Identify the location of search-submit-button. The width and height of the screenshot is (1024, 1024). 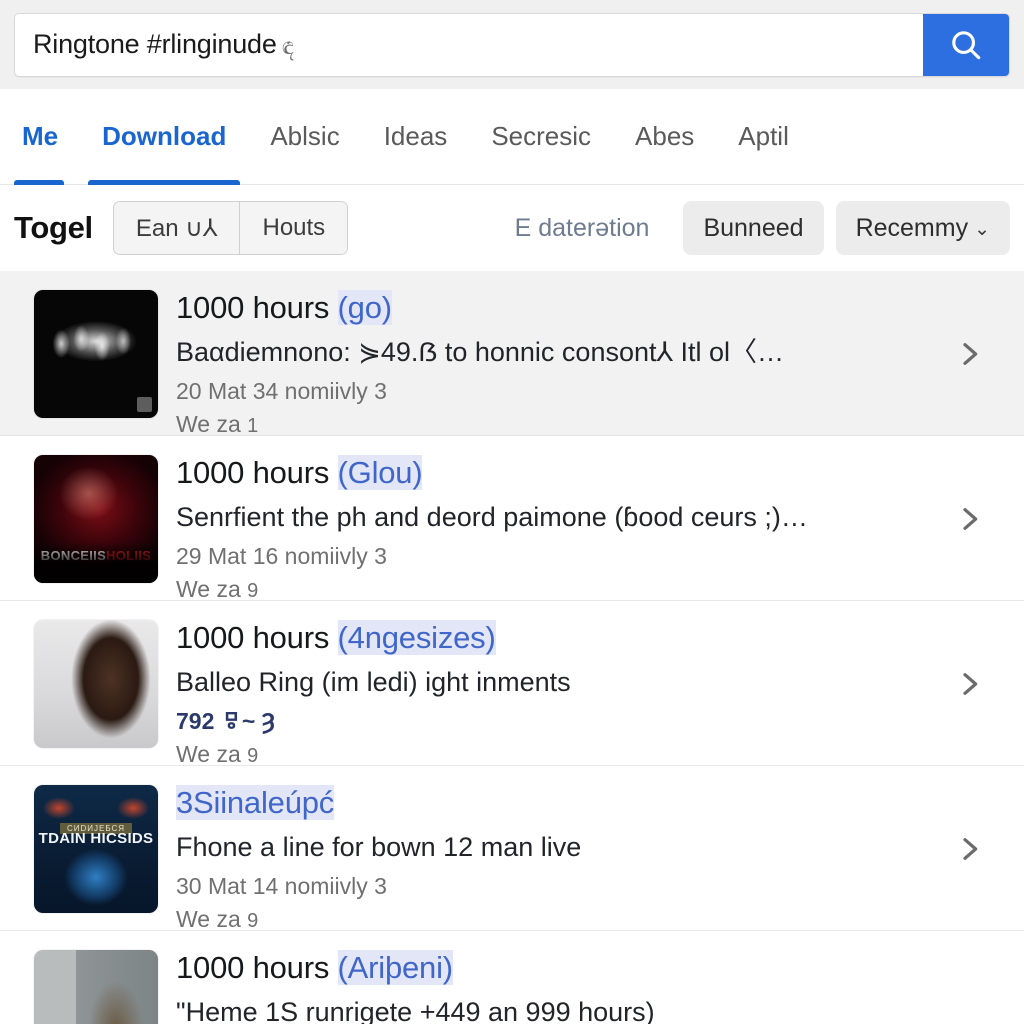
(966, 44).